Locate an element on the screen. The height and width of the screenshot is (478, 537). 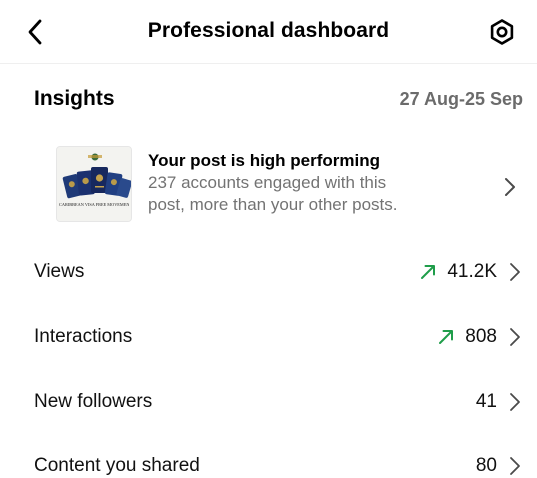
post-description-line1: 237 accounts engaged with this is located at coordinates (267, 182).